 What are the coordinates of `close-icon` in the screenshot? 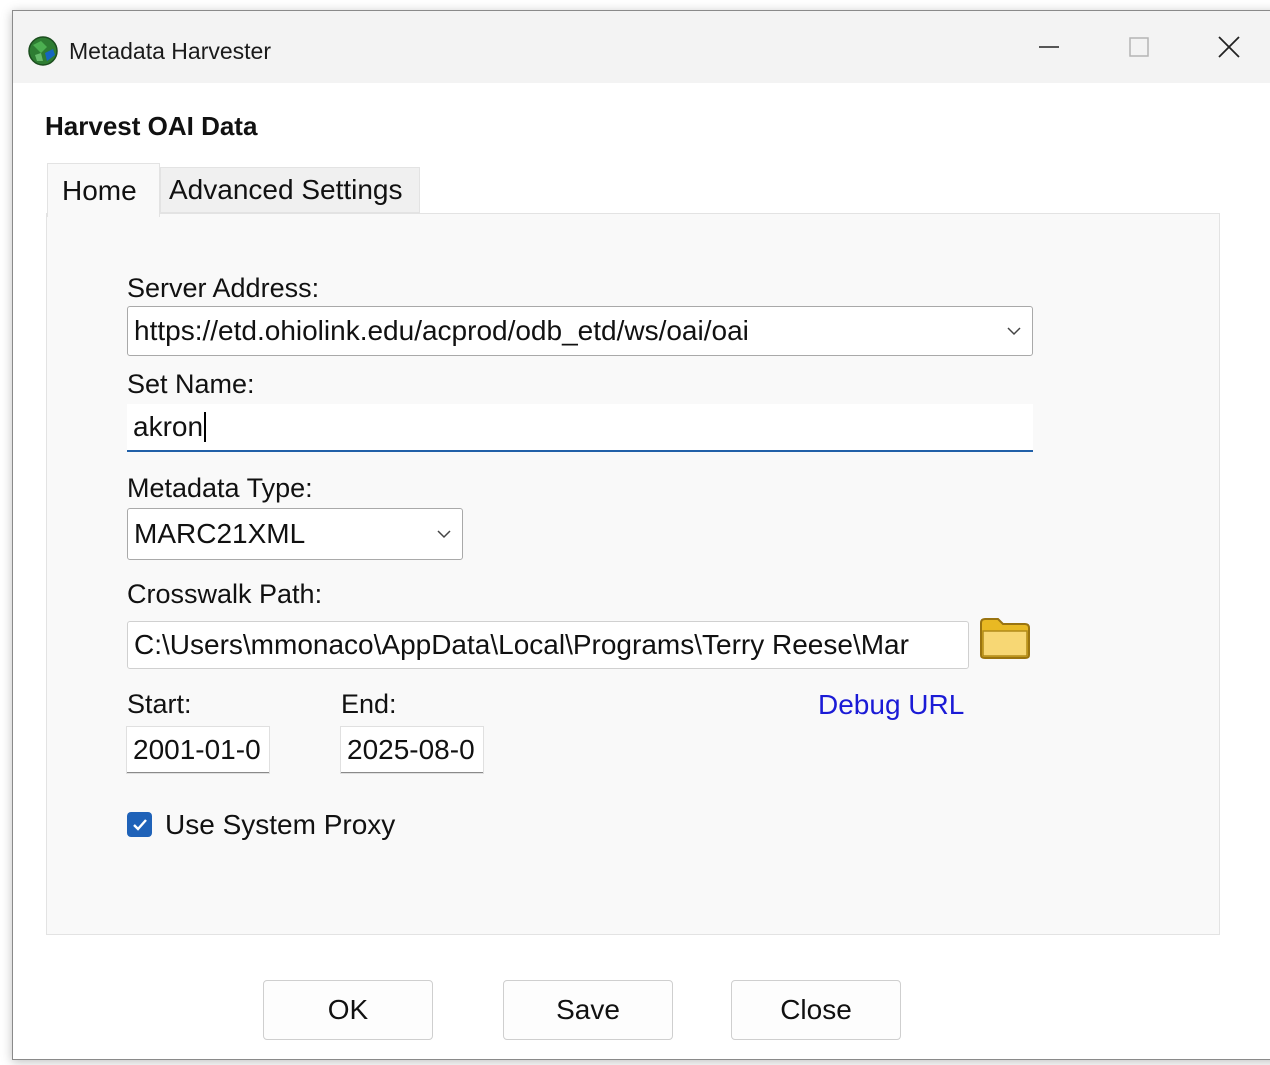 It's located at (1229, 47).